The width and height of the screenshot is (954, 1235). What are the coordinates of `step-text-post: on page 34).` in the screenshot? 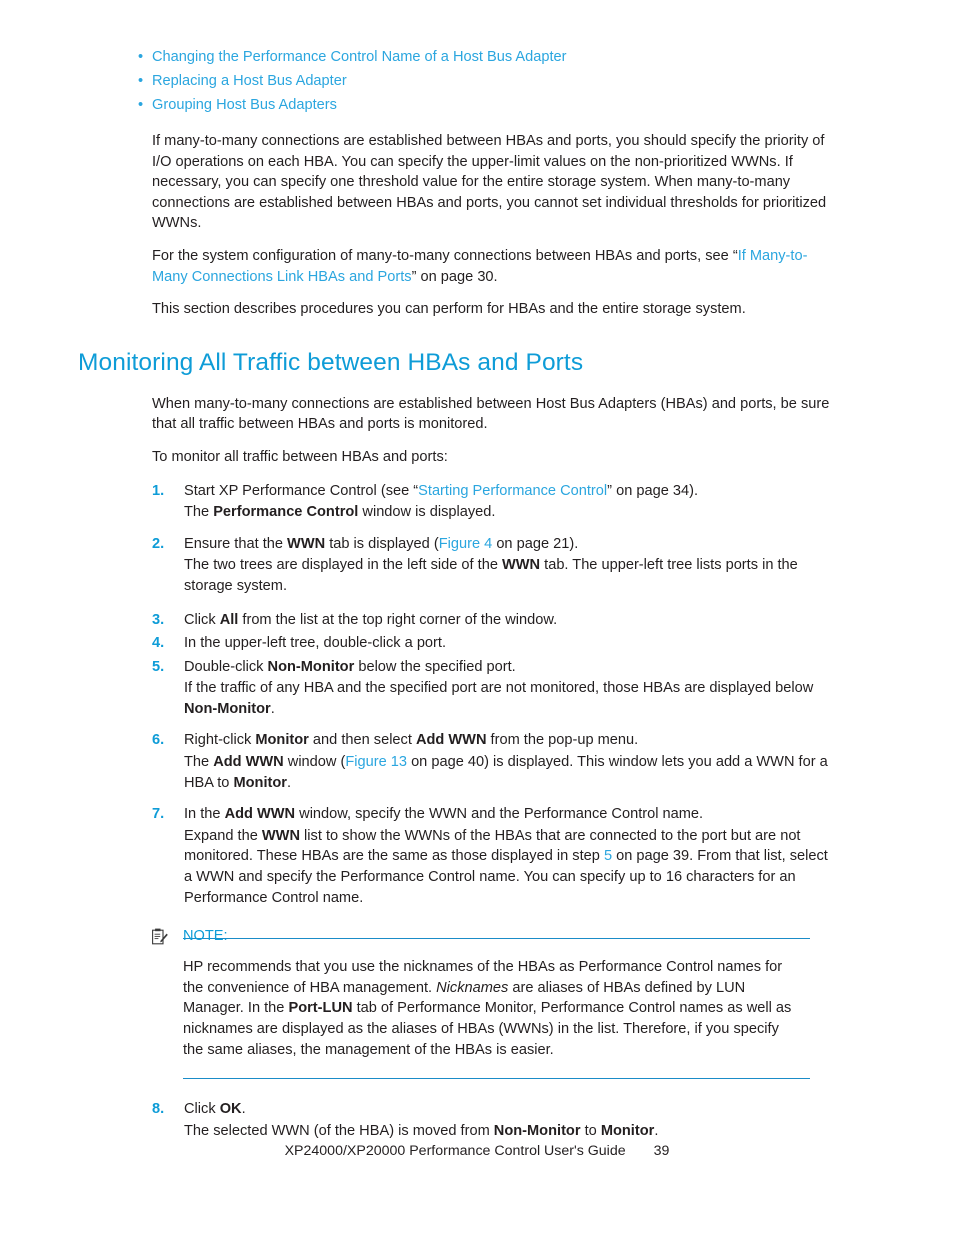 It's located at (655, 490).